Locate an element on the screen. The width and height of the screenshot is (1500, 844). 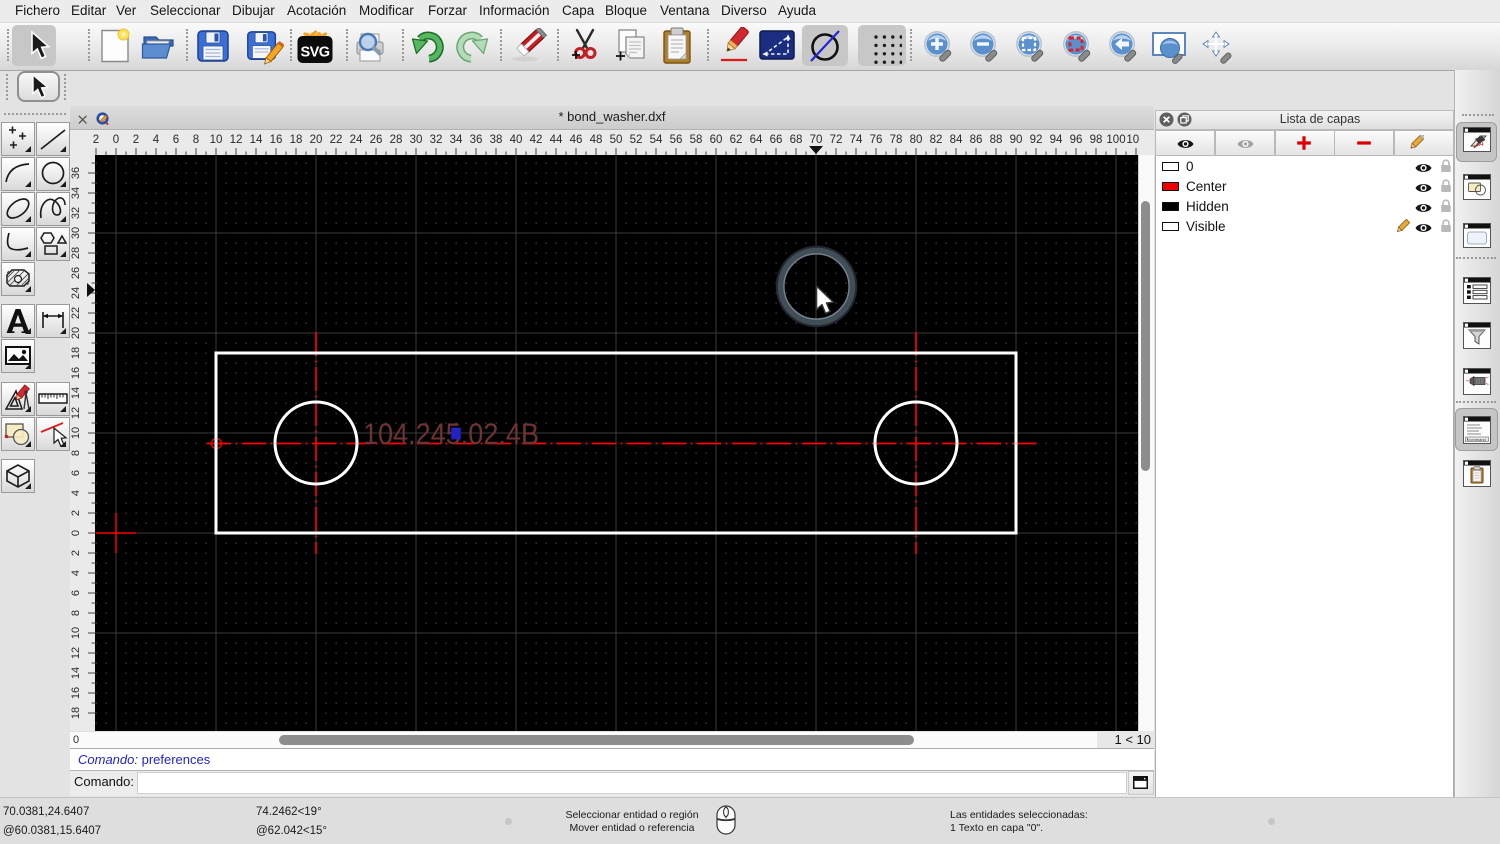
svg-text: 104.245.02.4B is located at coordinates (451, 434).